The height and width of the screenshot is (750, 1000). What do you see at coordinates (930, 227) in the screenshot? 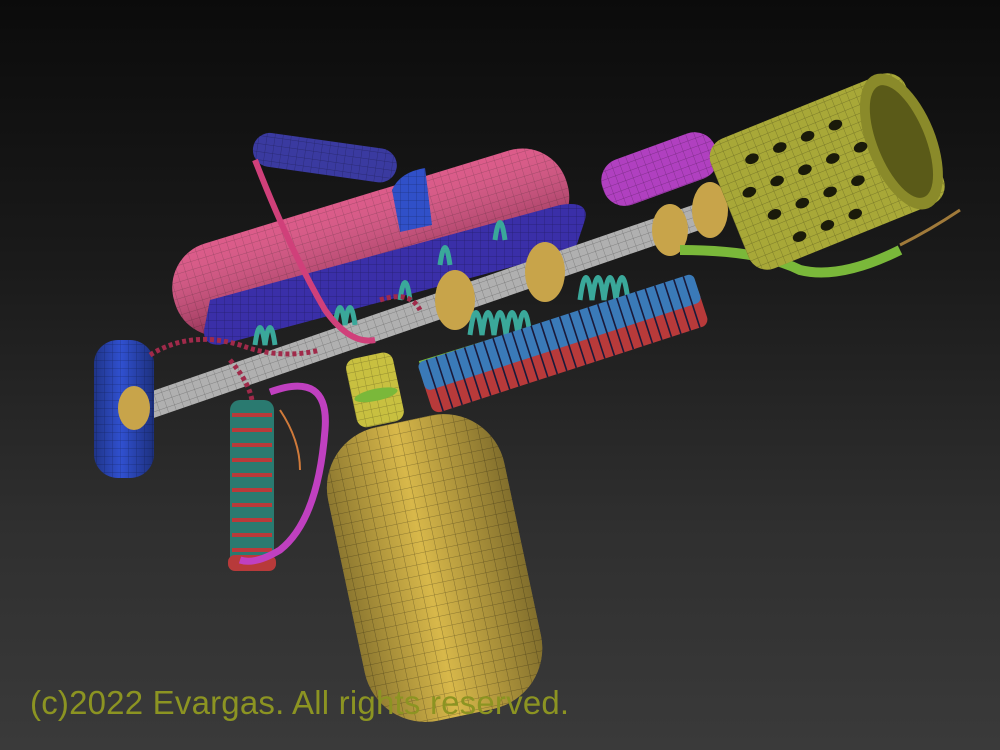
I see `muzzle-wire` at bounding box center [930, 227].